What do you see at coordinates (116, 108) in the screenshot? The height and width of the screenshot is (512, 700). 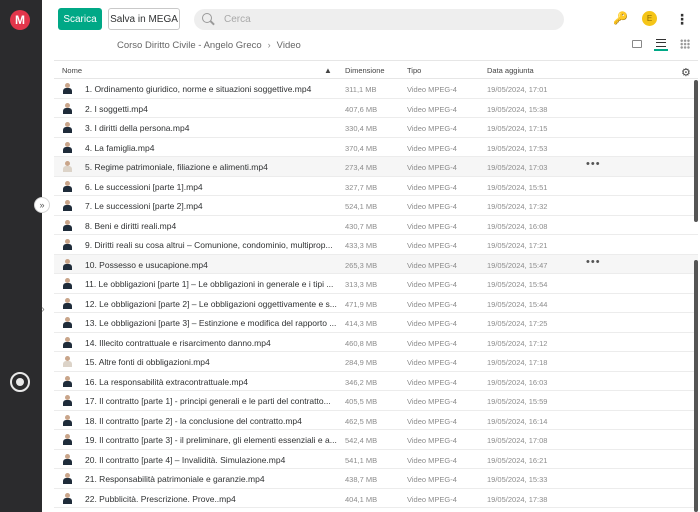 I see `file-name: 2. I soggetti.mp4` at bounding box center [116, 108].